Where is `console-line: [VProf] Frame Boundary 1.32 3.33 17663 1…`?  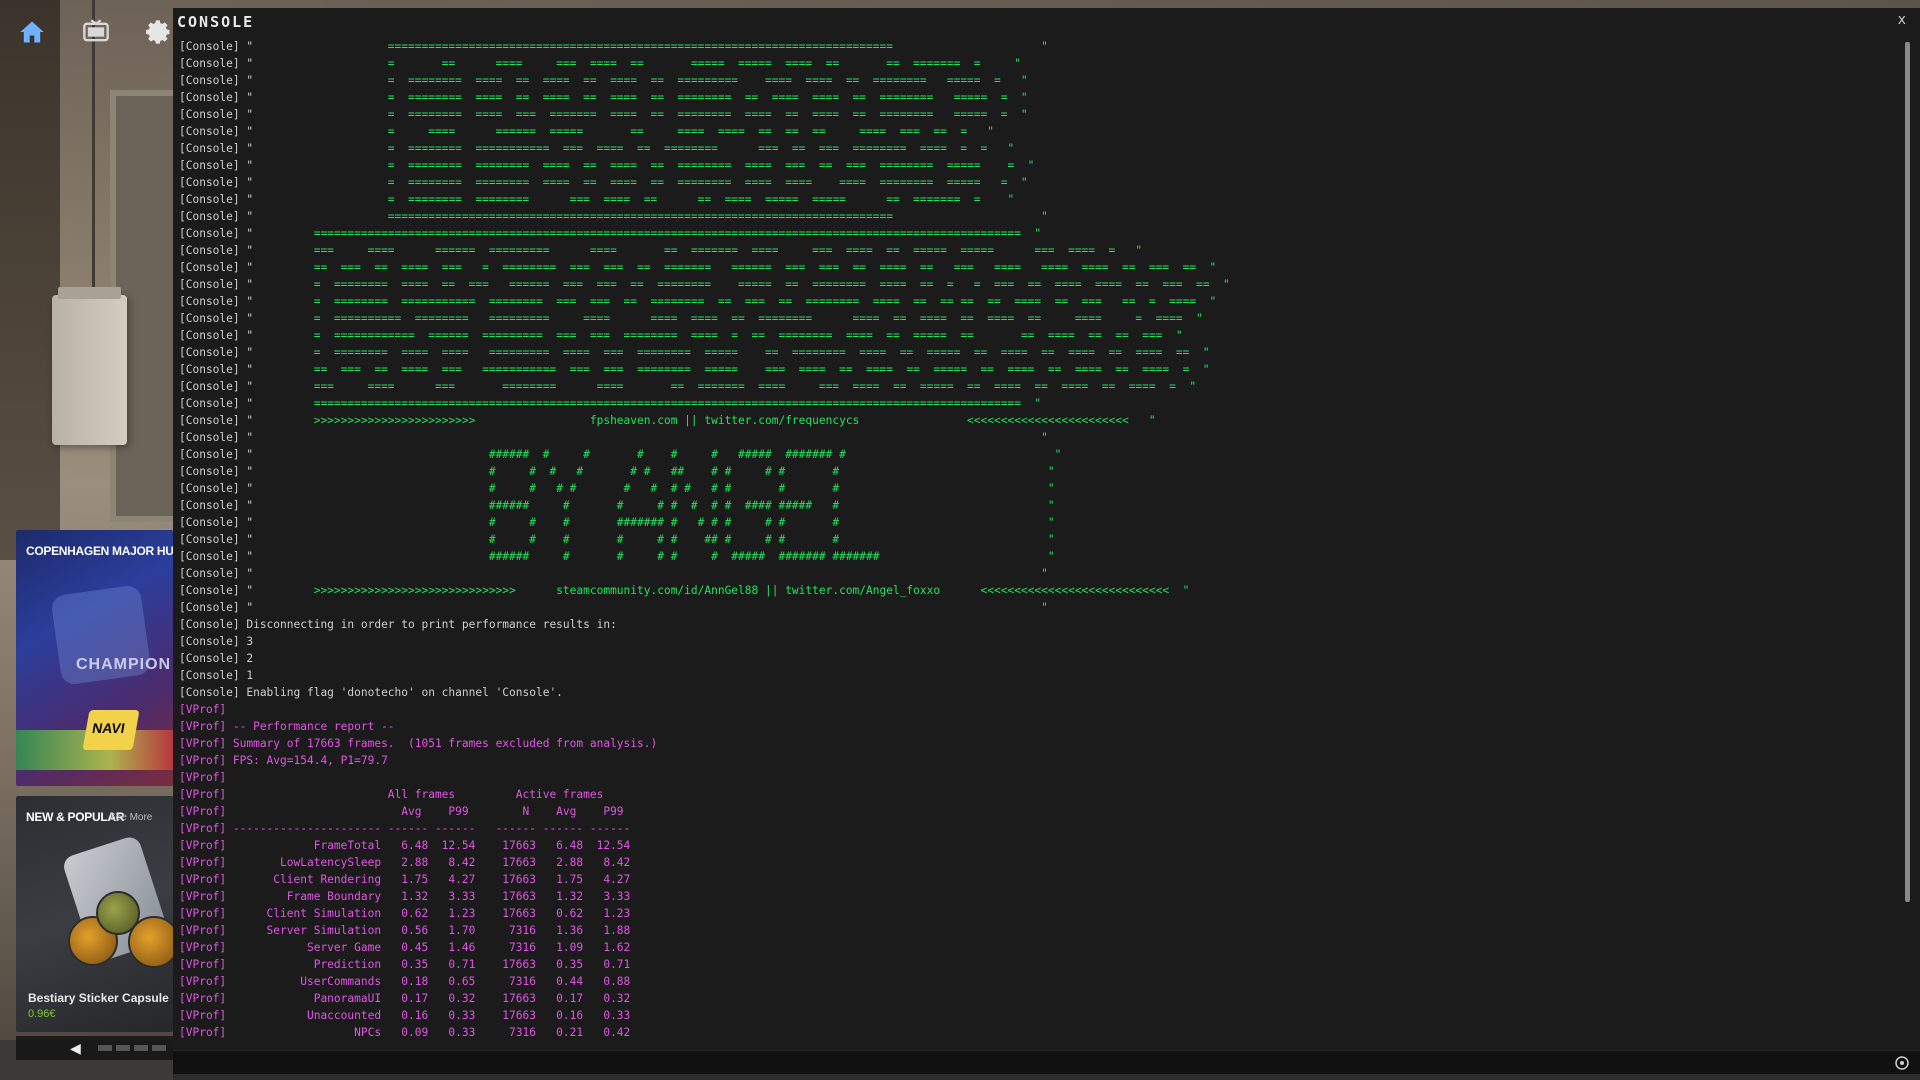 console-line: [VProf] Frame Boundary 1.32 3.33 17663 1… is located at coordinates (405, 896).